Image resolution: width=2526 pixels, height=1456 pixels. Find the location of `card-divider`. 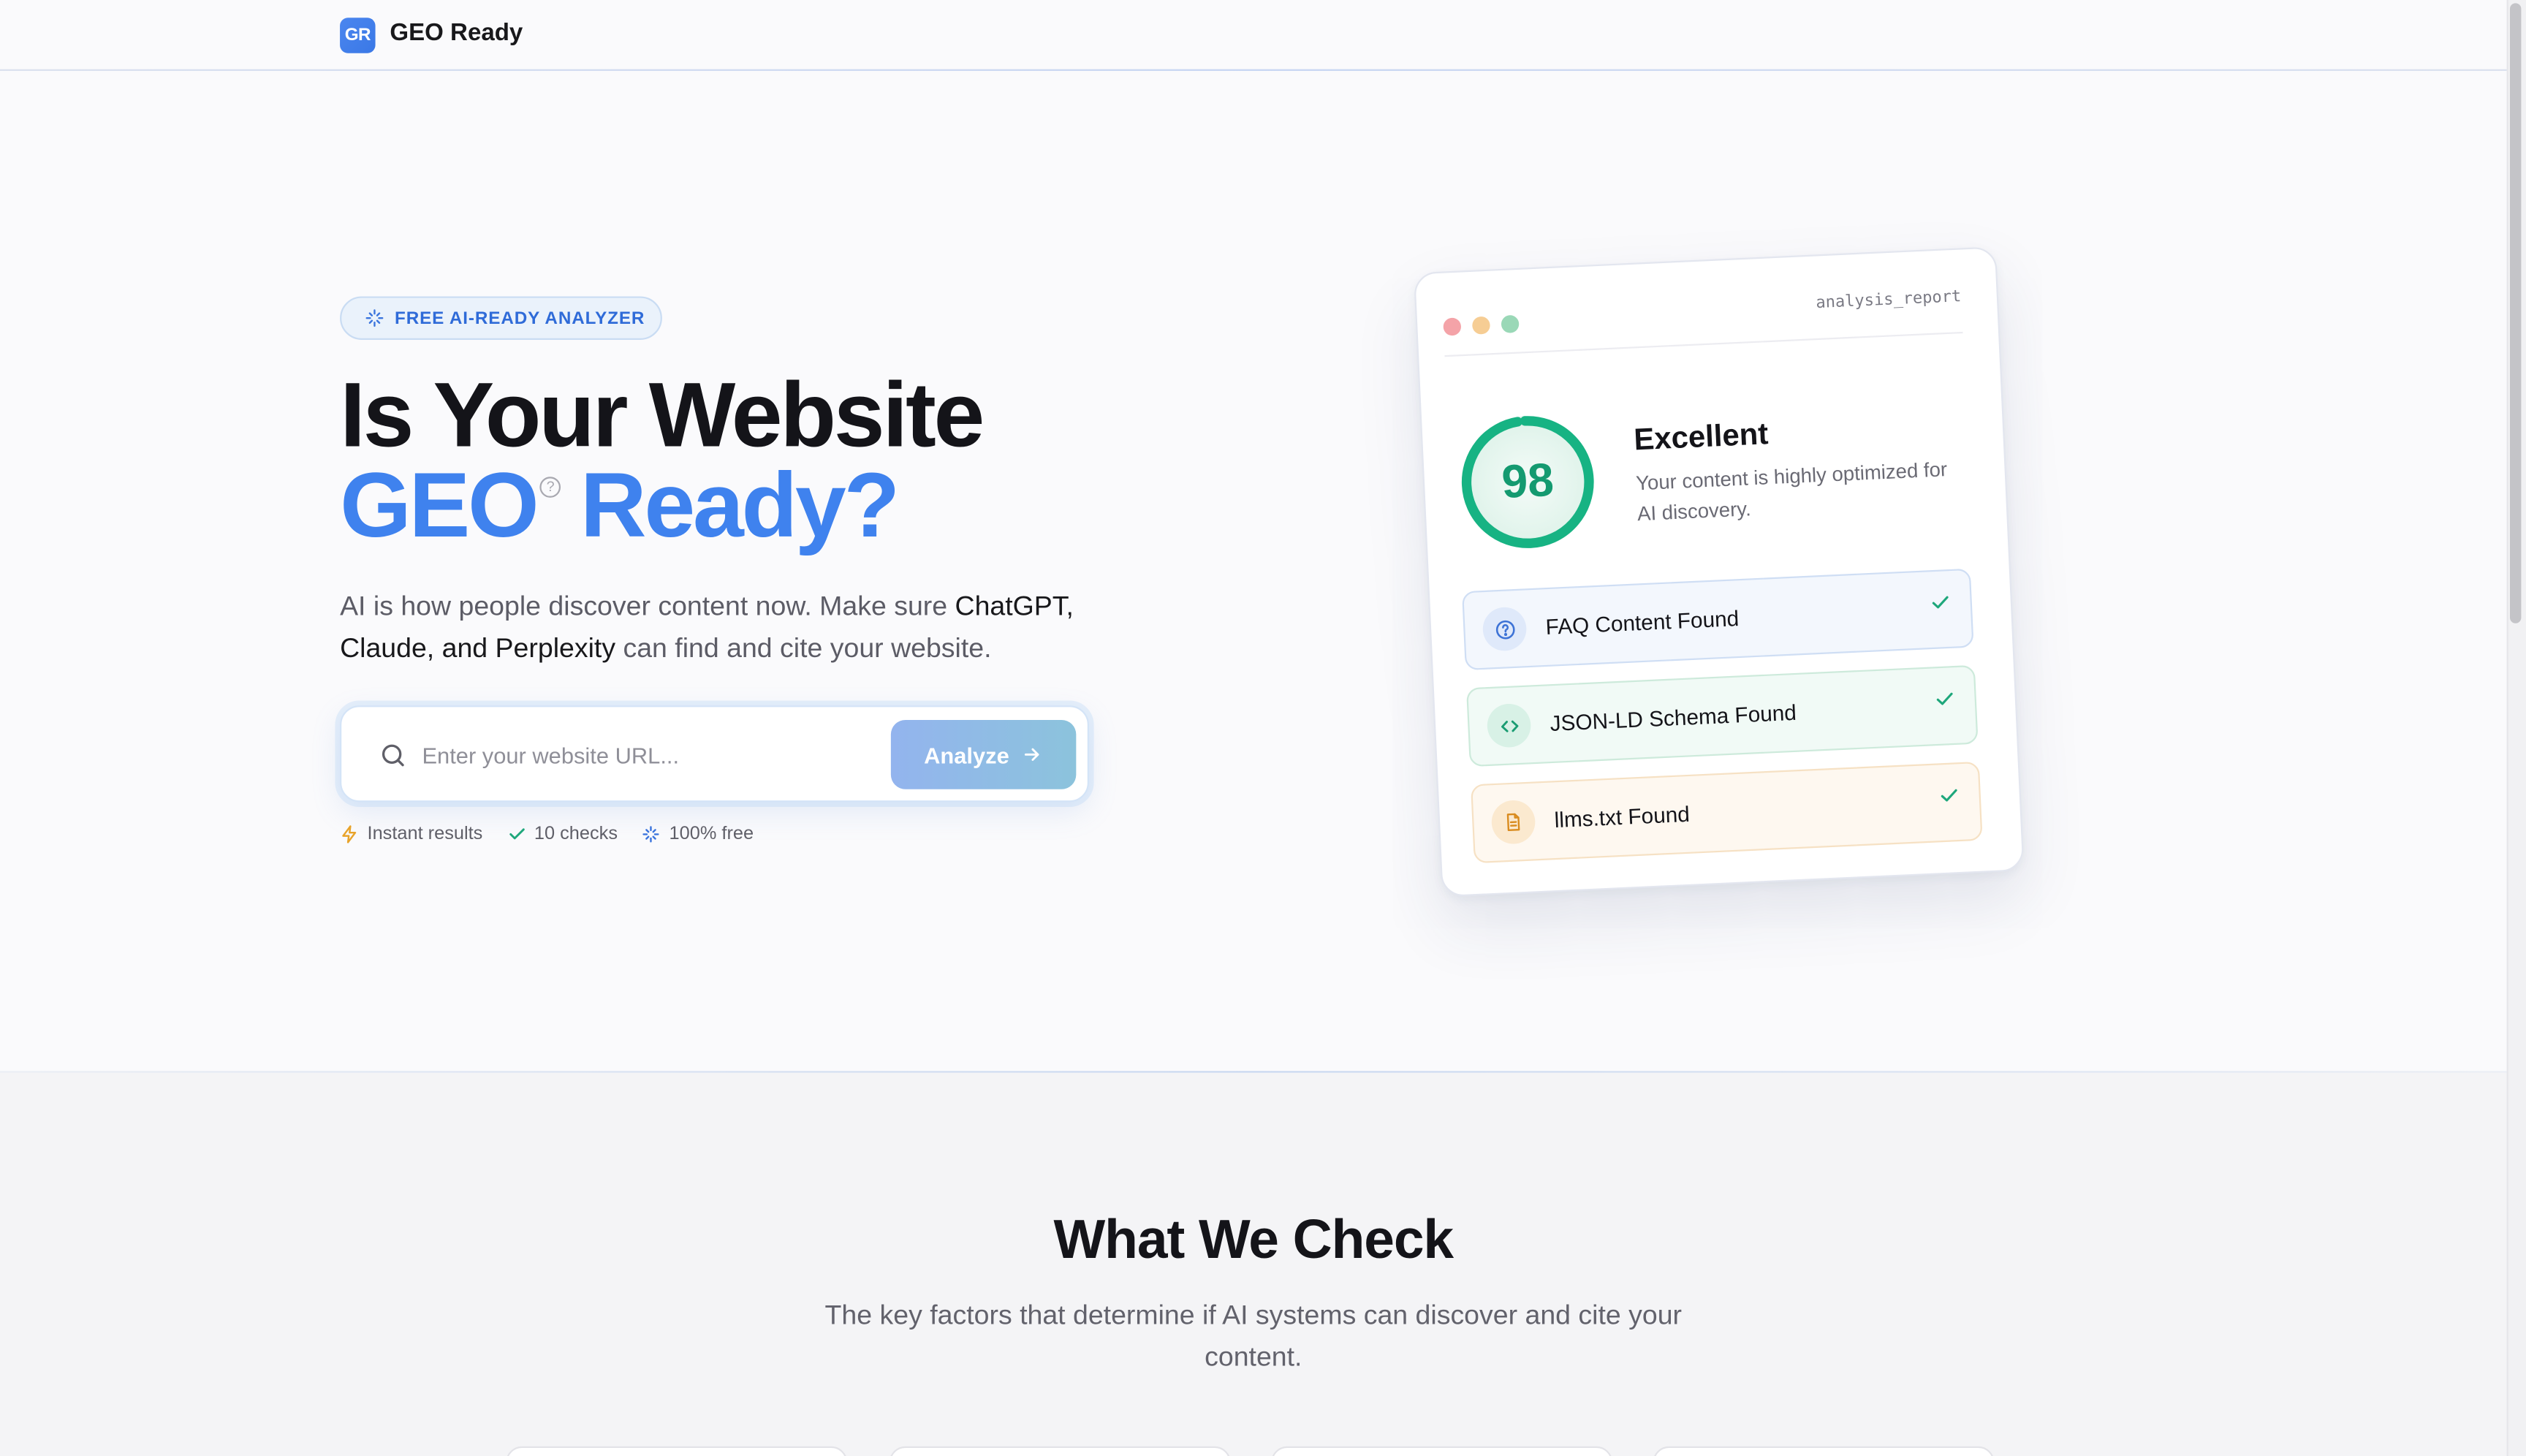

card-divider is located at coordinates (1703, 344).